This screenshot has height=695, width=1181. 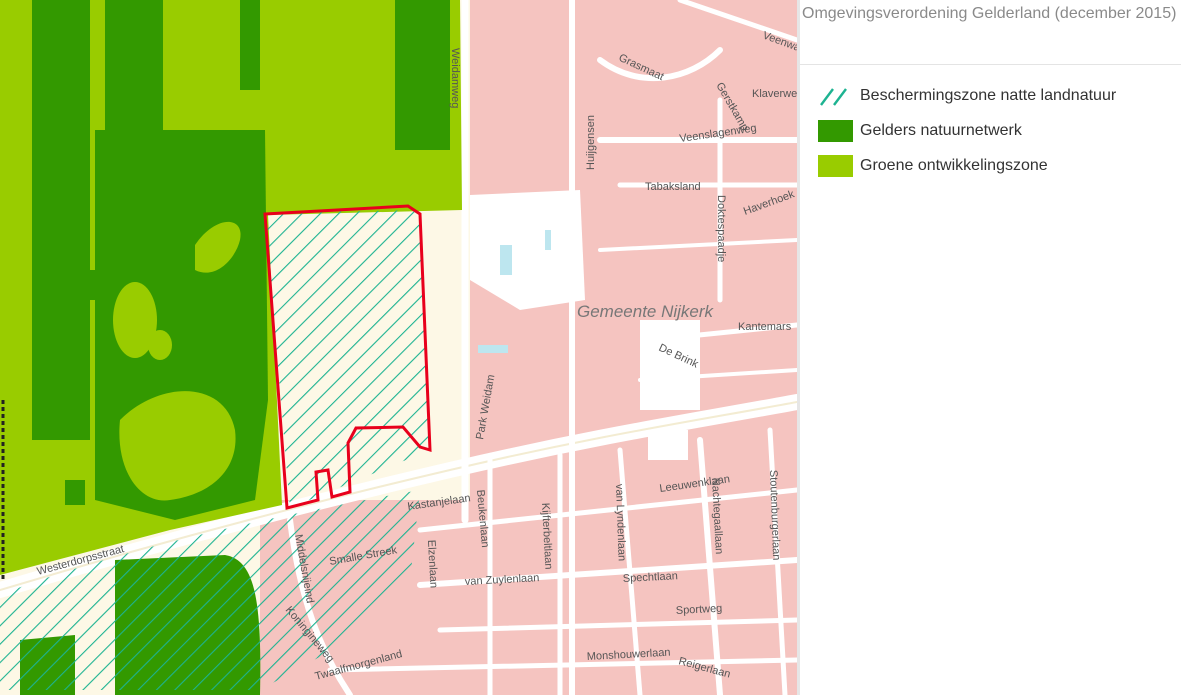 What do you see at coordinates (954, 165) in the screenshot?
I see `legend-label: Groene ontwikkelingszone` at bounding box center [954, 165].